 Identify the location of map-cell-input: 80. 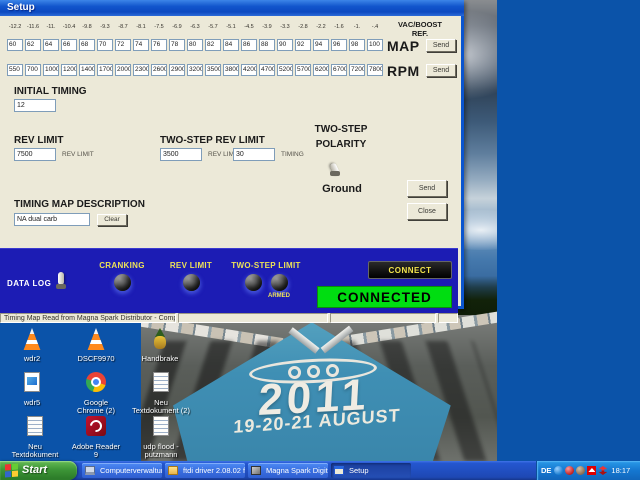
(195, 45).